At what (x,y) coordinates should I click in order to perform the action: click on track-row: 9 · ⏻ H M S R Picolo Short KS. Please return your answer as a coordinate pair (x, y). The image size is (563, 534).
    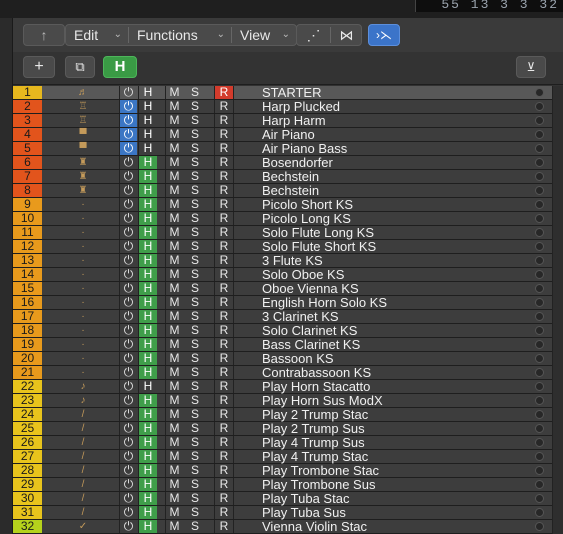
    Looking at the image, I should click on (288, 205).